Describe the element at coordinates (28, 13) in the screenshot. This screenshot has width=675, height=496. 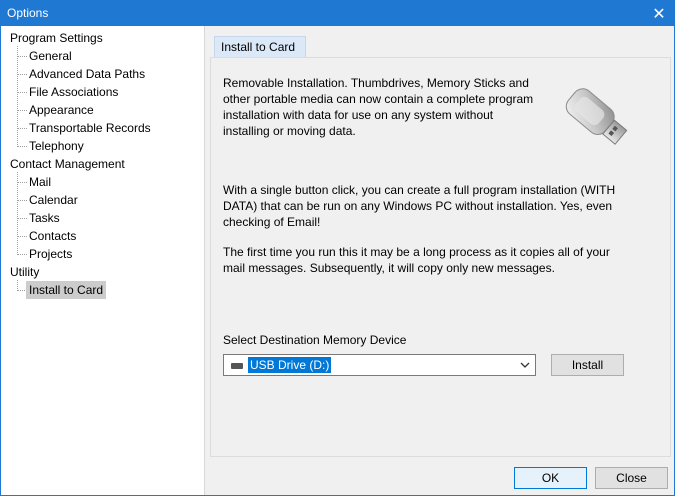
I see `window-title: Options` at that location.